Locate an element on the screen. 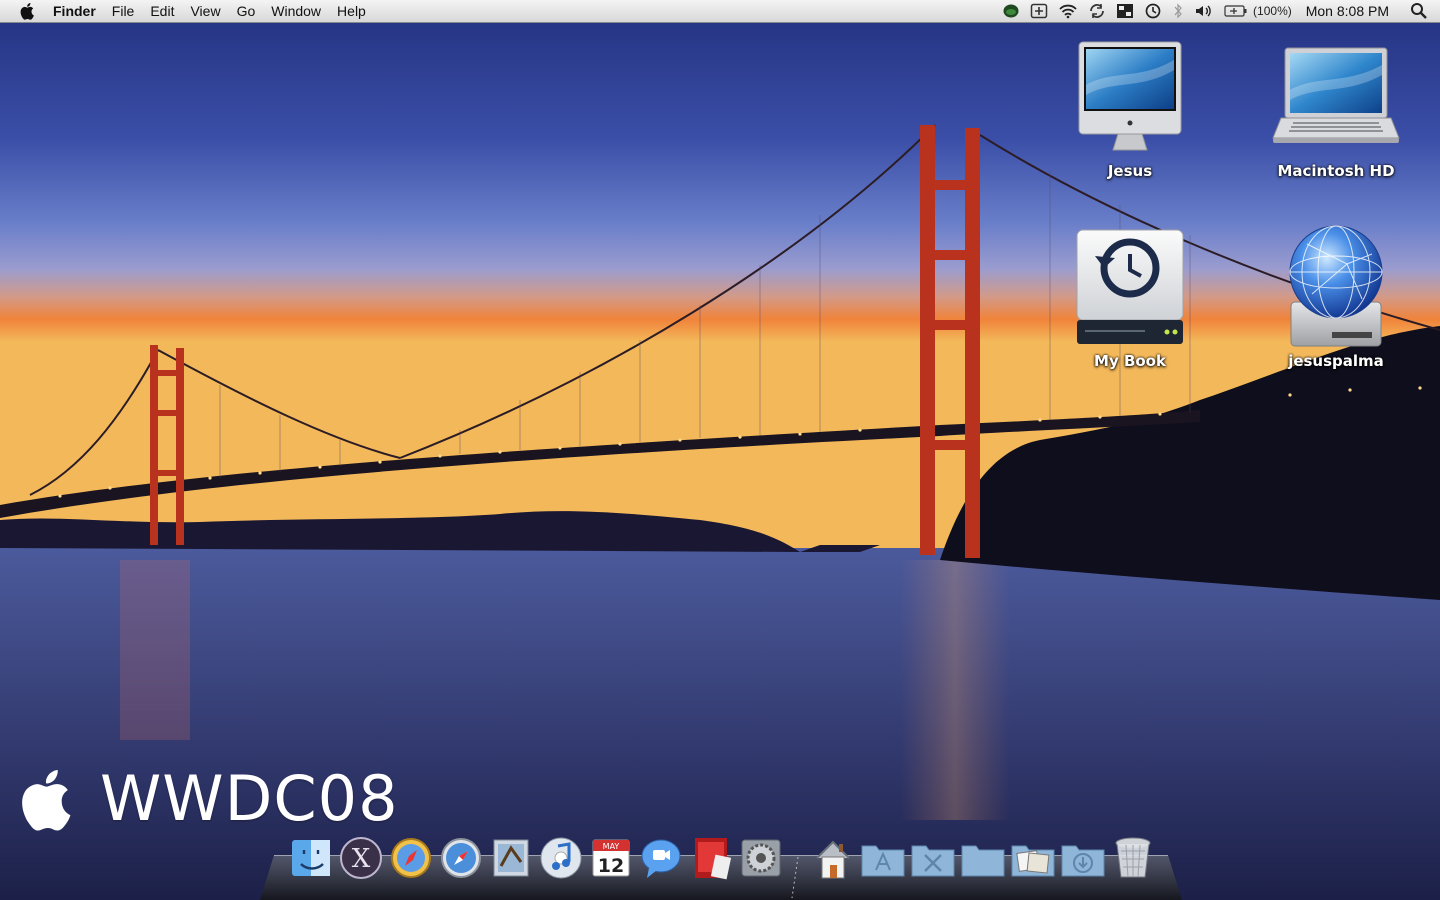 The width and height of the screenshot is (1440, 900). dock: X MAY 12 is located at coordinates (721, 868).